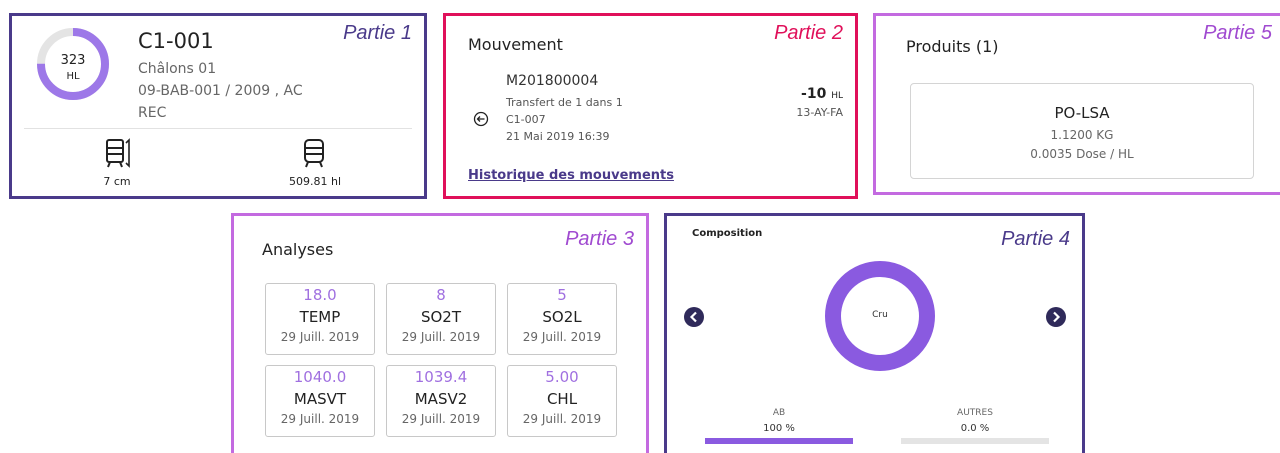  What do you see at coordinates (73, 60) in the screenshot?
I see `gauge-value: 323` at bounding box center [73, 60].